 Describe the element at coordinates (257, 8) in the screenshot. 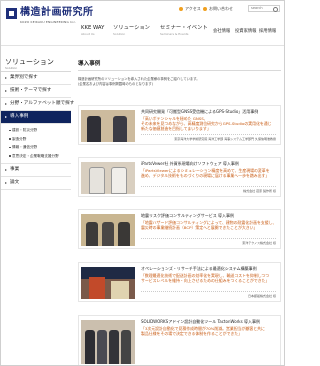

I see `search-placeholder: search` at that location.